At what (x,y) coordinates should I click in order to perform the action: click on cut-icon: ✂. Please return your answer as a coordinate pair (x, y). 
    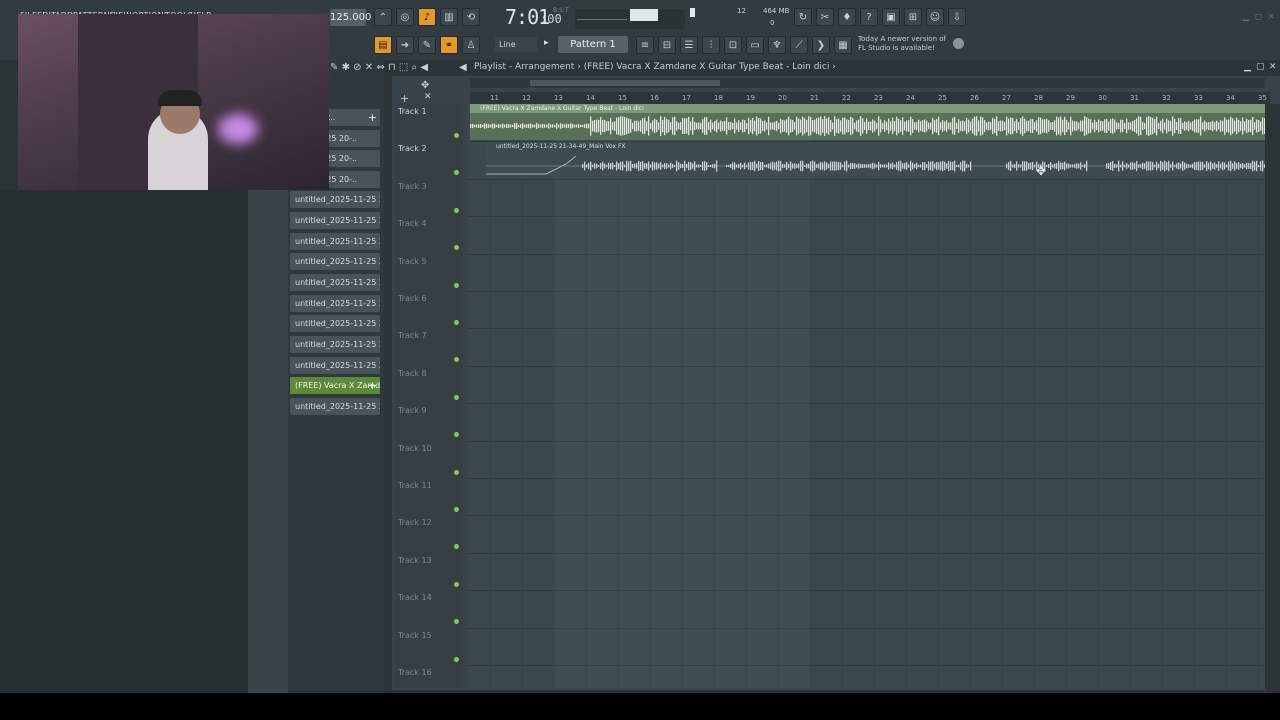
    Looking at the image, I should click on (825, 17).